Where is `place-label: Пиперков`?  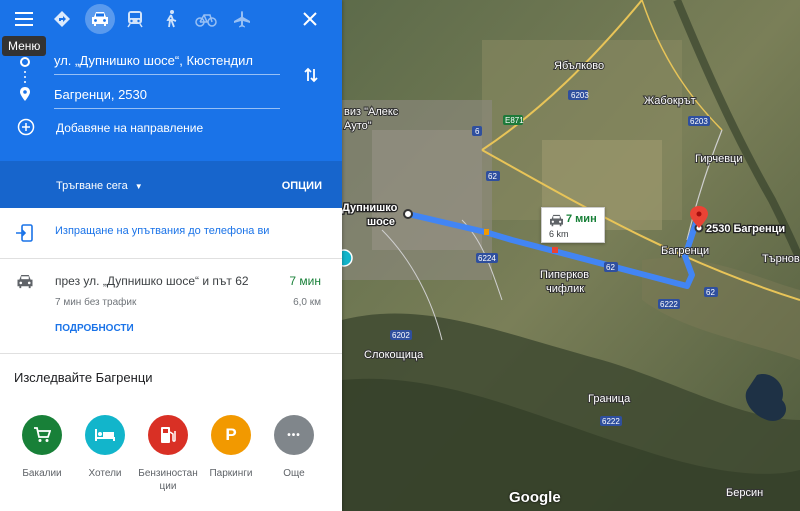
place-label: Пиперков is located at coordinates (564, 275).